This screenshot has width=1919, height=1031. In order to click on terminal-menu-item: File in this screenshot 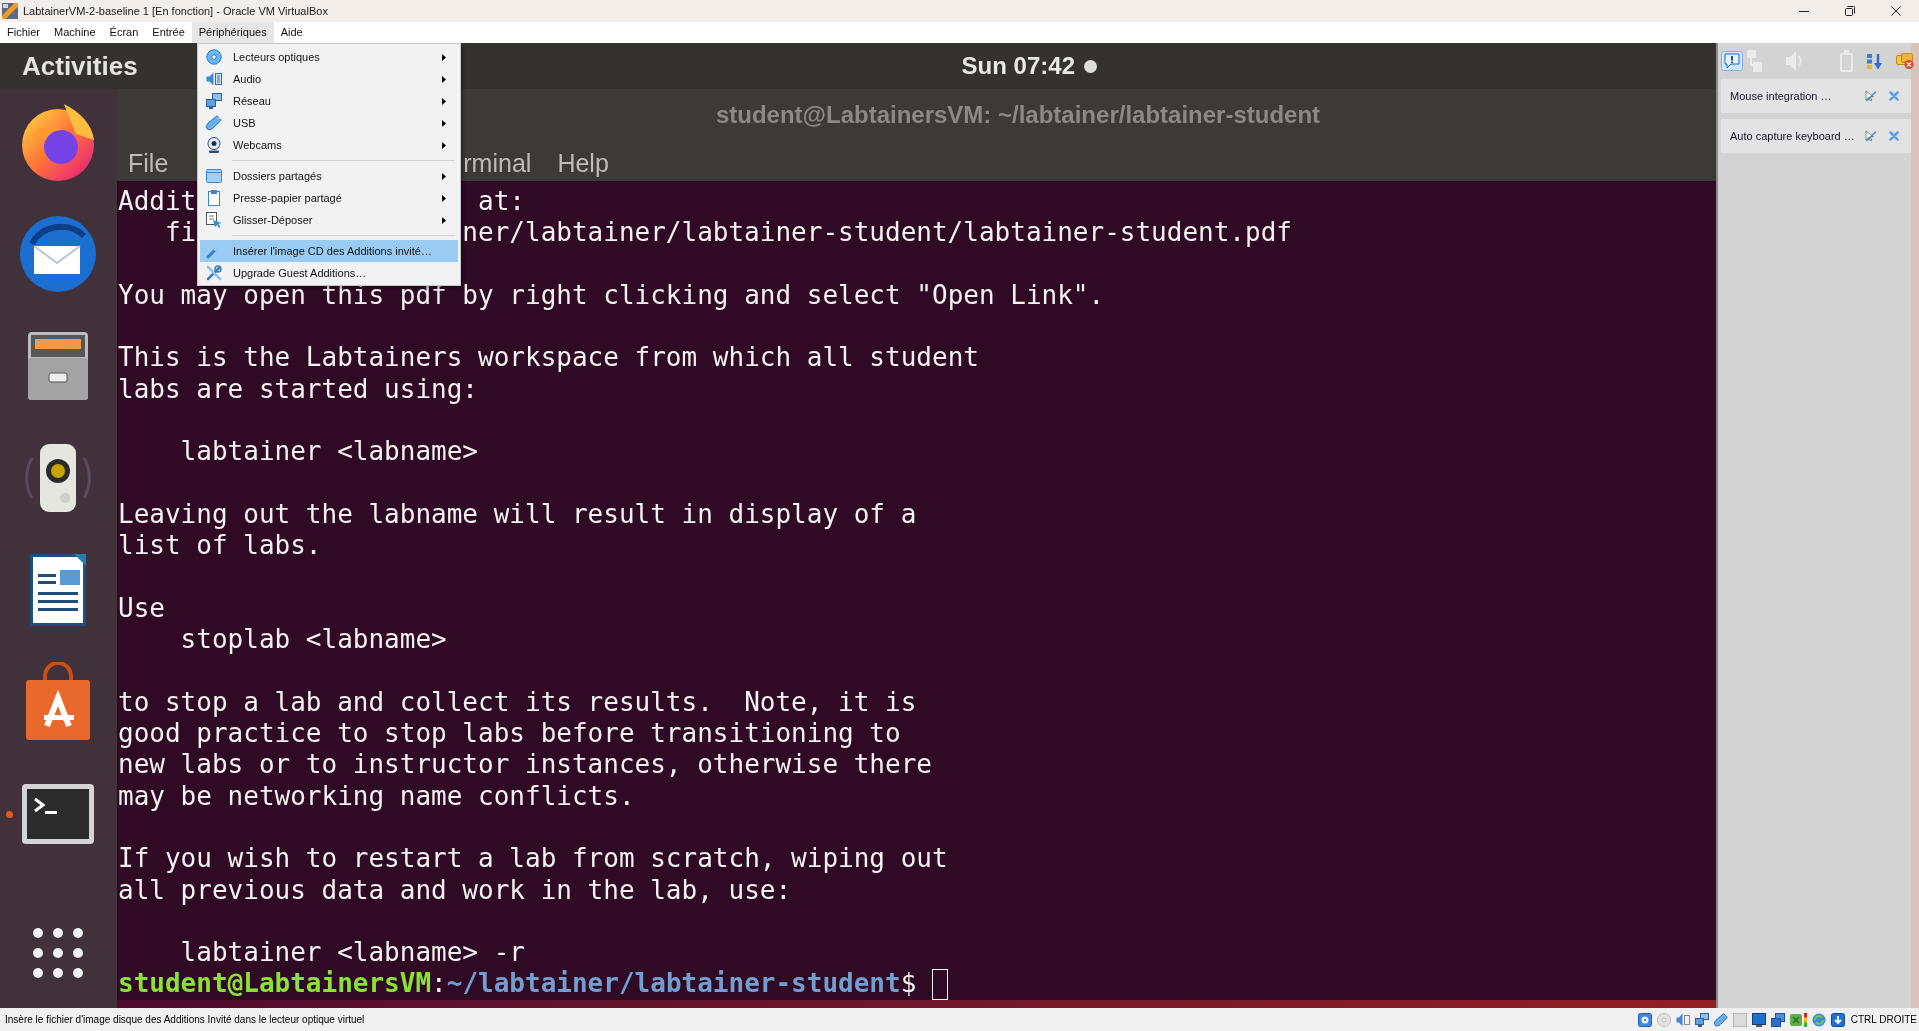, I will do `click(148, 164)`.